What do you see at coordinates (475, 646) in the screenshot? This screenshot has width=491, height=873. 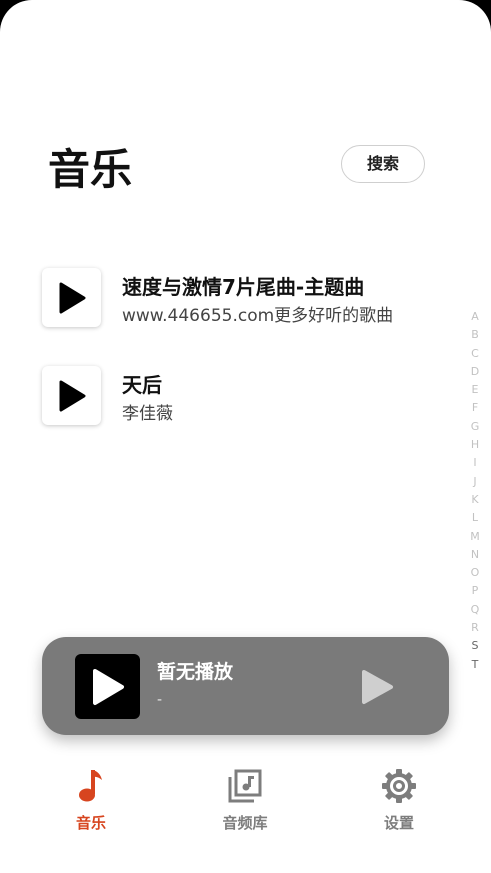 I see `alpha-index-letter: S` at bounding box center [475, 646].